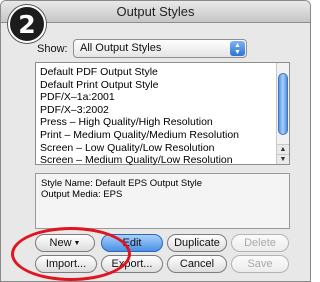 The image size is (320, 282). Describe the element at coordinates (156, 110) in the screenshot. I see `list-item: PDF/X–3:2002` at that location.